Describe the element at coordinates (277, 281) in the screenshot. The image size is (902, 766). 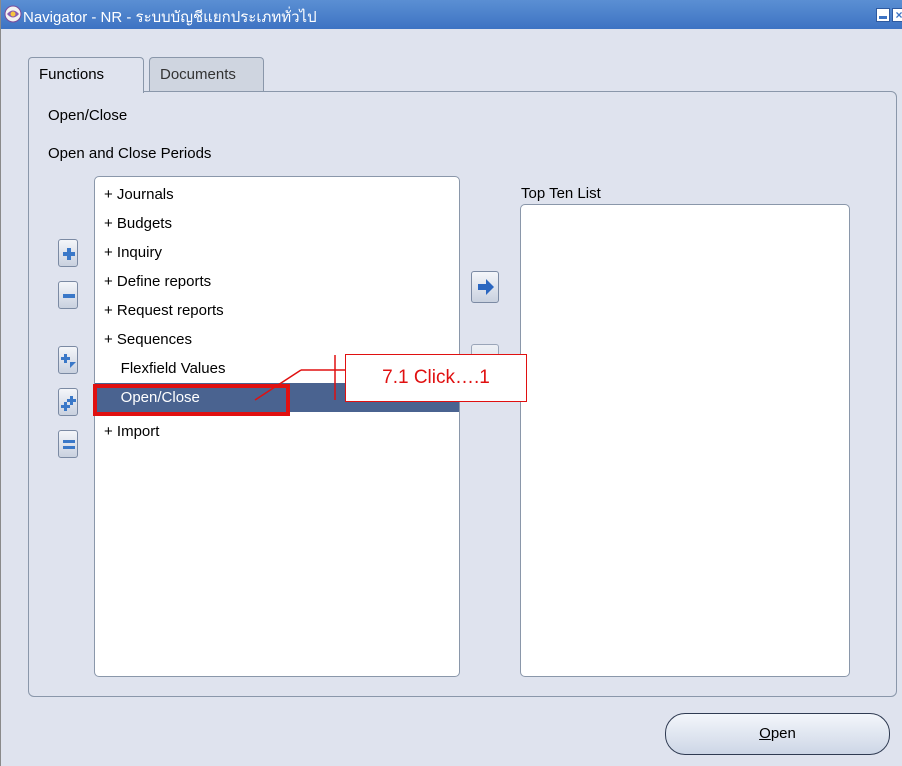
I see `list-item-define-reports: + Define reports` at that location.